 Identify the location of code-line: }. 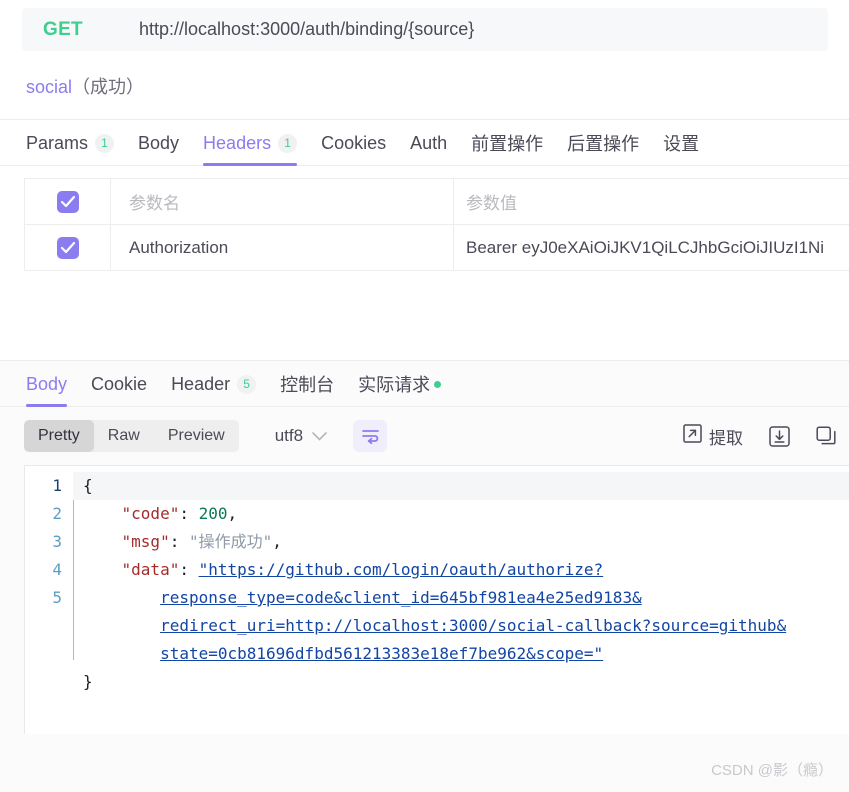
(466, 682).